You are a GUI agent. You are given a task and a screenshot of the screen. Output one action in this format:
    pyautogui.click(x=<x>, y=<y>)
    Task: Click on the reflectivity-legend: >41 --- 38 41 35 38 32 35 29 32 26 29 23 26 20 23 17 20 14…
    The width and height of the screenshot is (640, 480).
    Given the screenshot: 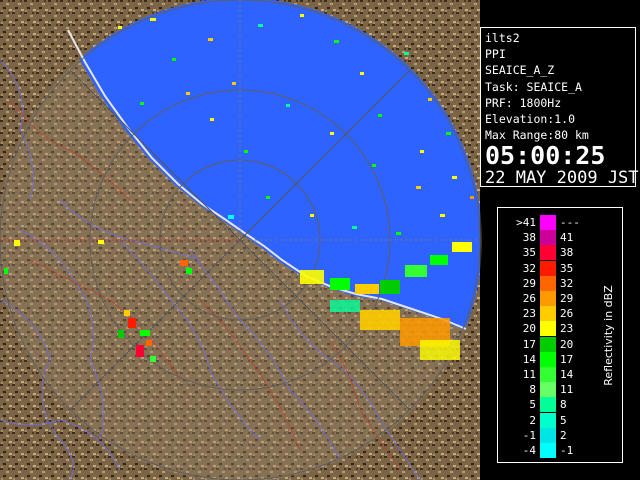 What is the action you would take?
    pyautogui.click(x=560, y=335)
    